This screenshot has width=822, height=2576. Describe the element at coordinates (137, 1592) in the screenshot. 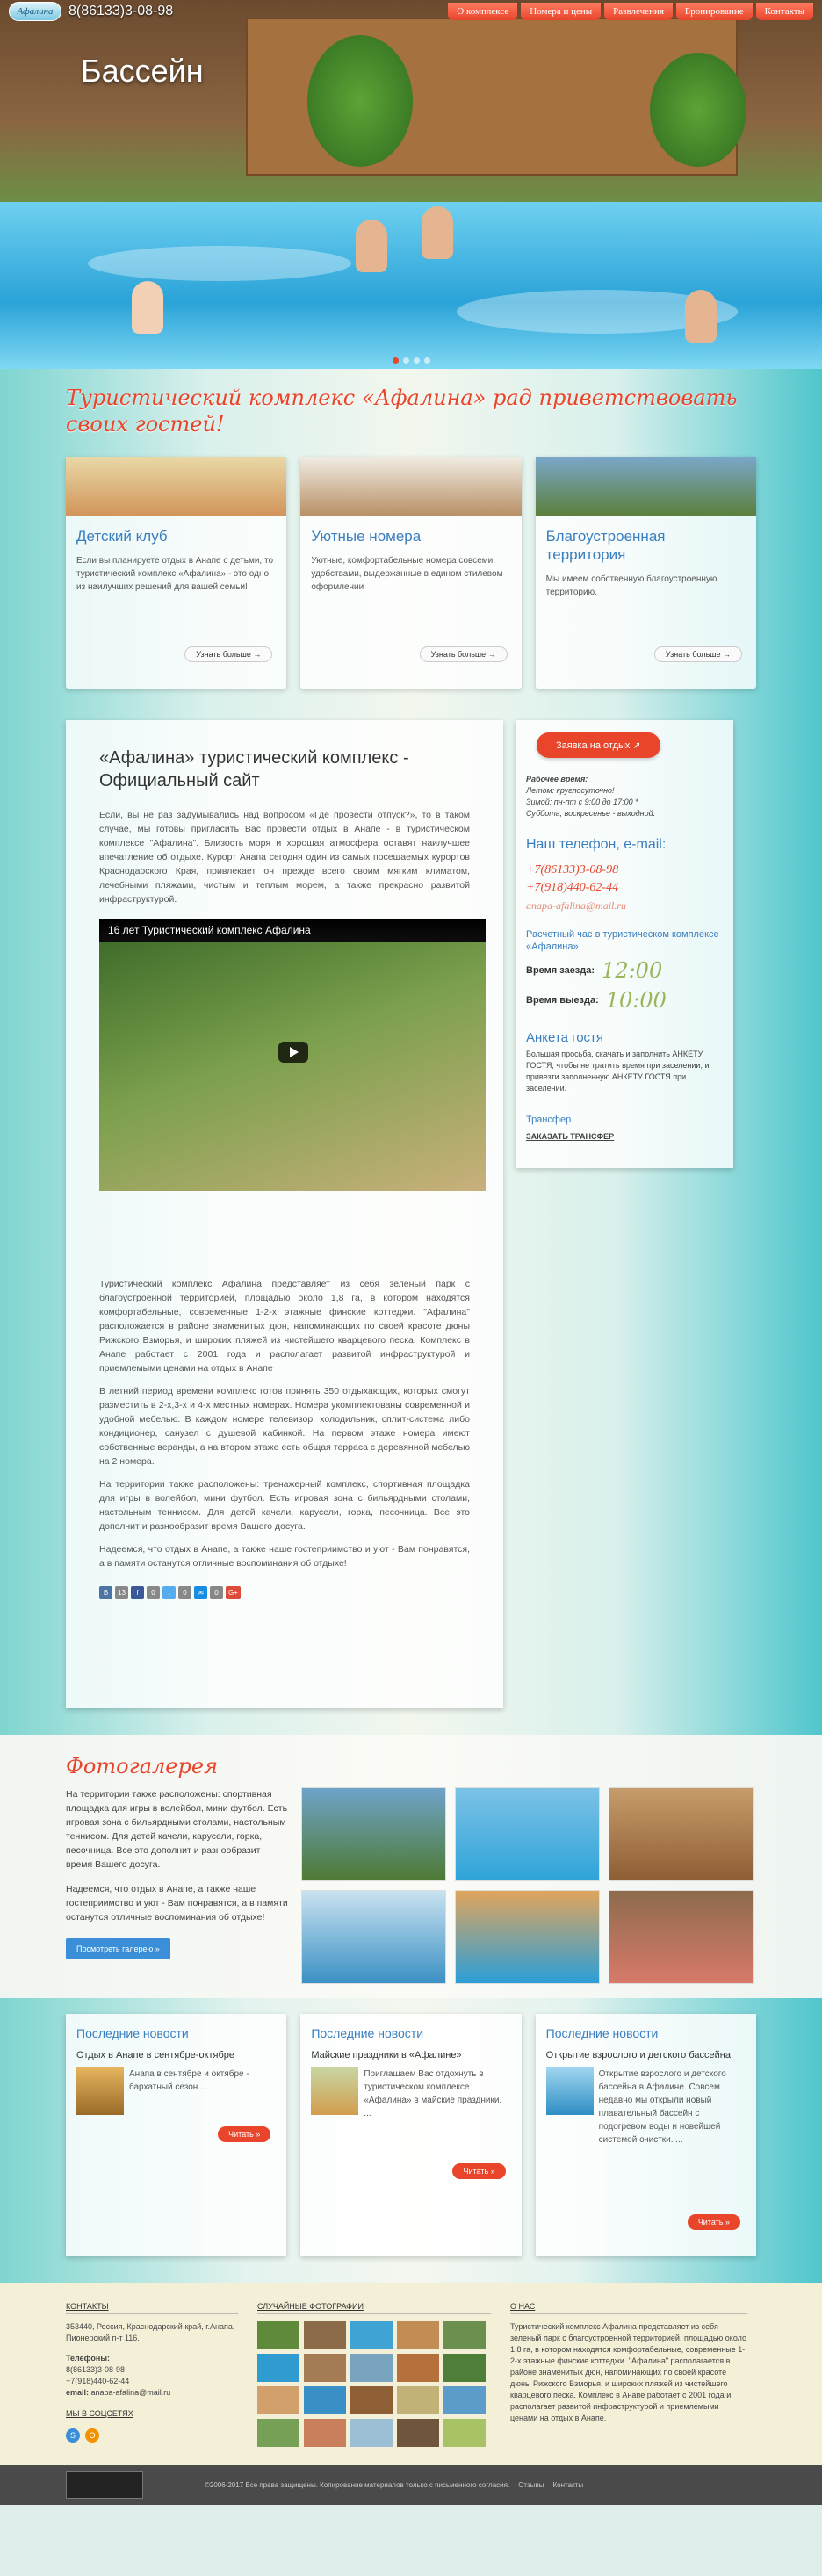

I see `facebook-icon: f` at that location.